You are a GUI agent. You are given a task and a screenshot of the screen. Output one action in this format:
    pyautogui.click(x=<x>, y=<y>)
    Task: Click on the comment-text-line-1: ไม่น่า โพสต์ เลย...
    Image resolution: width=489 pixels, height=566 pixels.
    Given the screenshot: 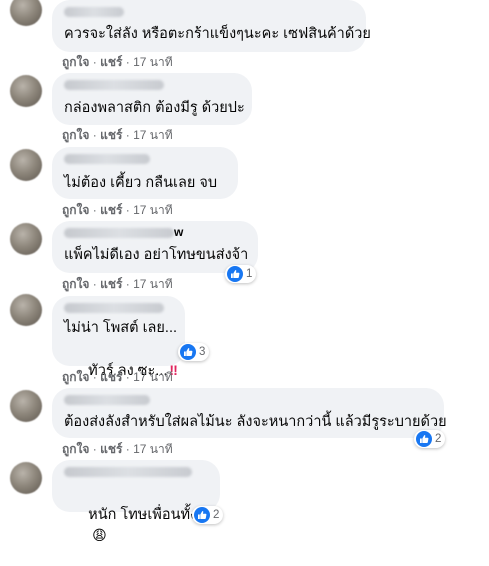 What is the action you would take?
    pyautogui.click(x=120, y=328)
    